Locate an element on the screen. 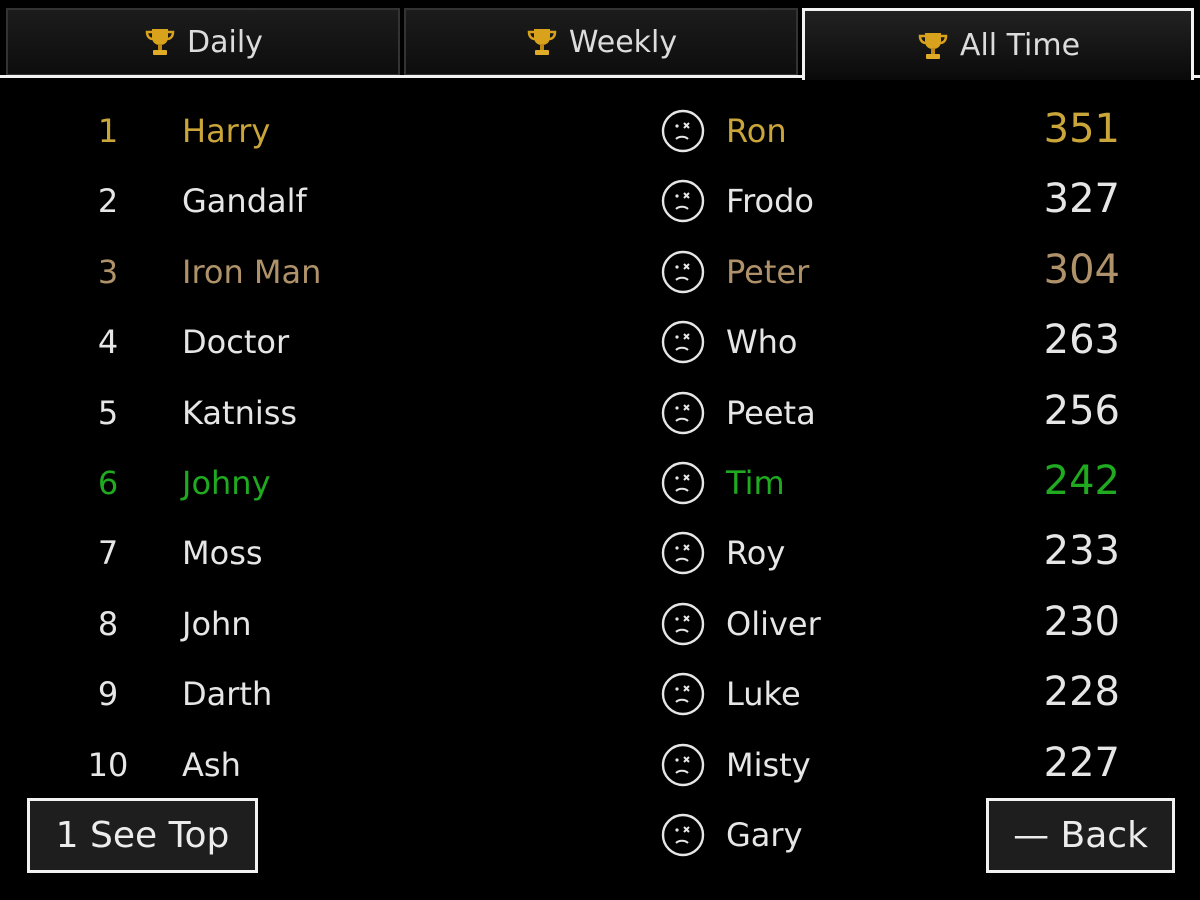 The width and height of the screenshot is (1200, 900). score-value: 351 is located at coordinates (1081, 129).